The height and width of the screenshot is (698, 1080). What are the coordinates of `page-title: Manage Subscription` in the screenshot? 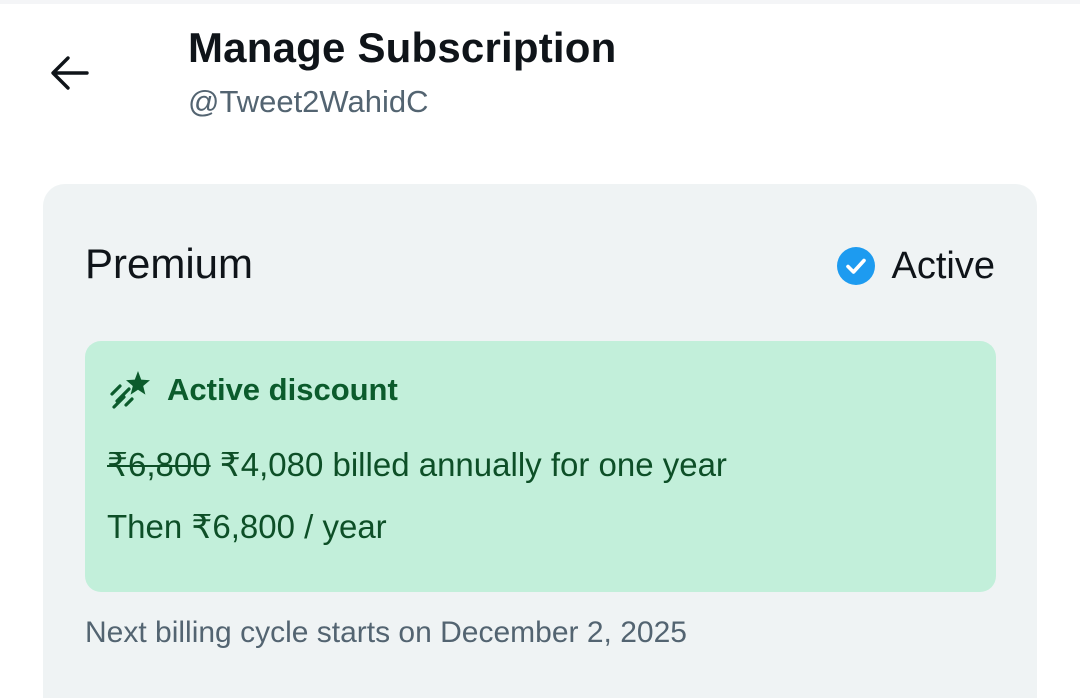 It's located at (402, 47).